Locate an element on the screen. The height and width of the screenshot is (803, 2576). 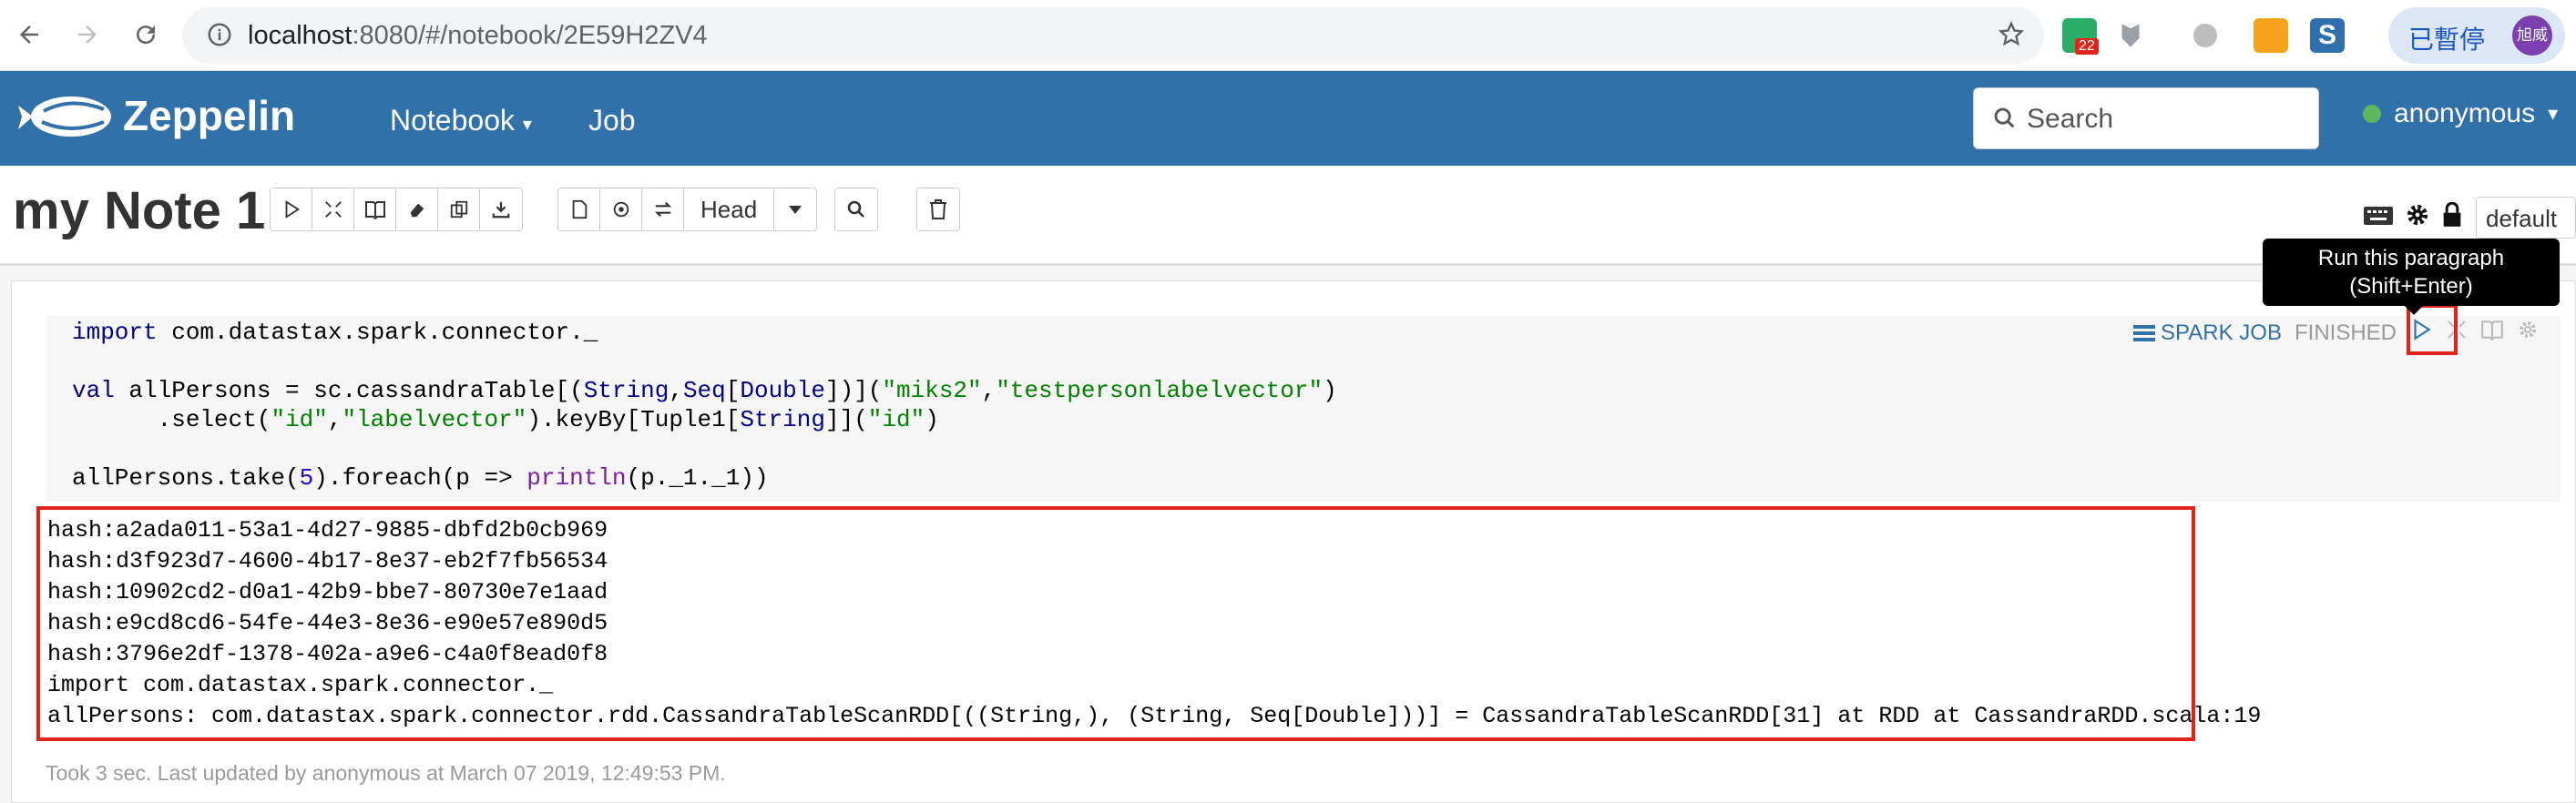
run-tooltip: Run this paragraph (Shift+Enter) is located at coordinates (2411, 277).